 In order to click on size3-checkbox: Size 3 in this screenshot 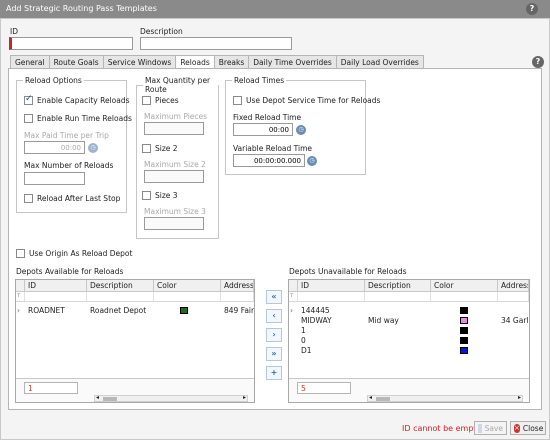, I will do `click(160, 195)`.